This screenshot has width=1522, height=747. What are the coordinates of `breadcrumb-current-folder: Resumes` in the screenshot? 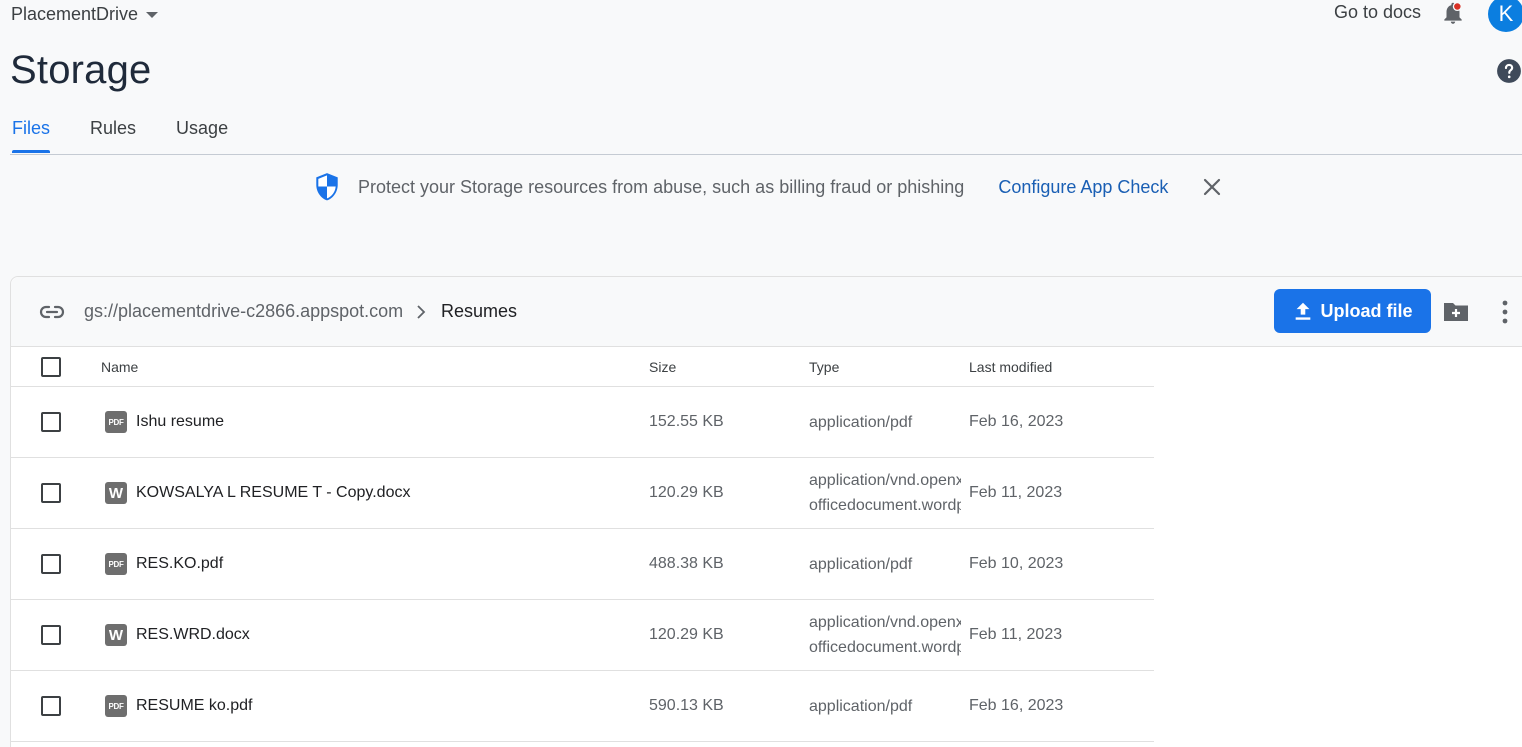 It's located at (479, 311).